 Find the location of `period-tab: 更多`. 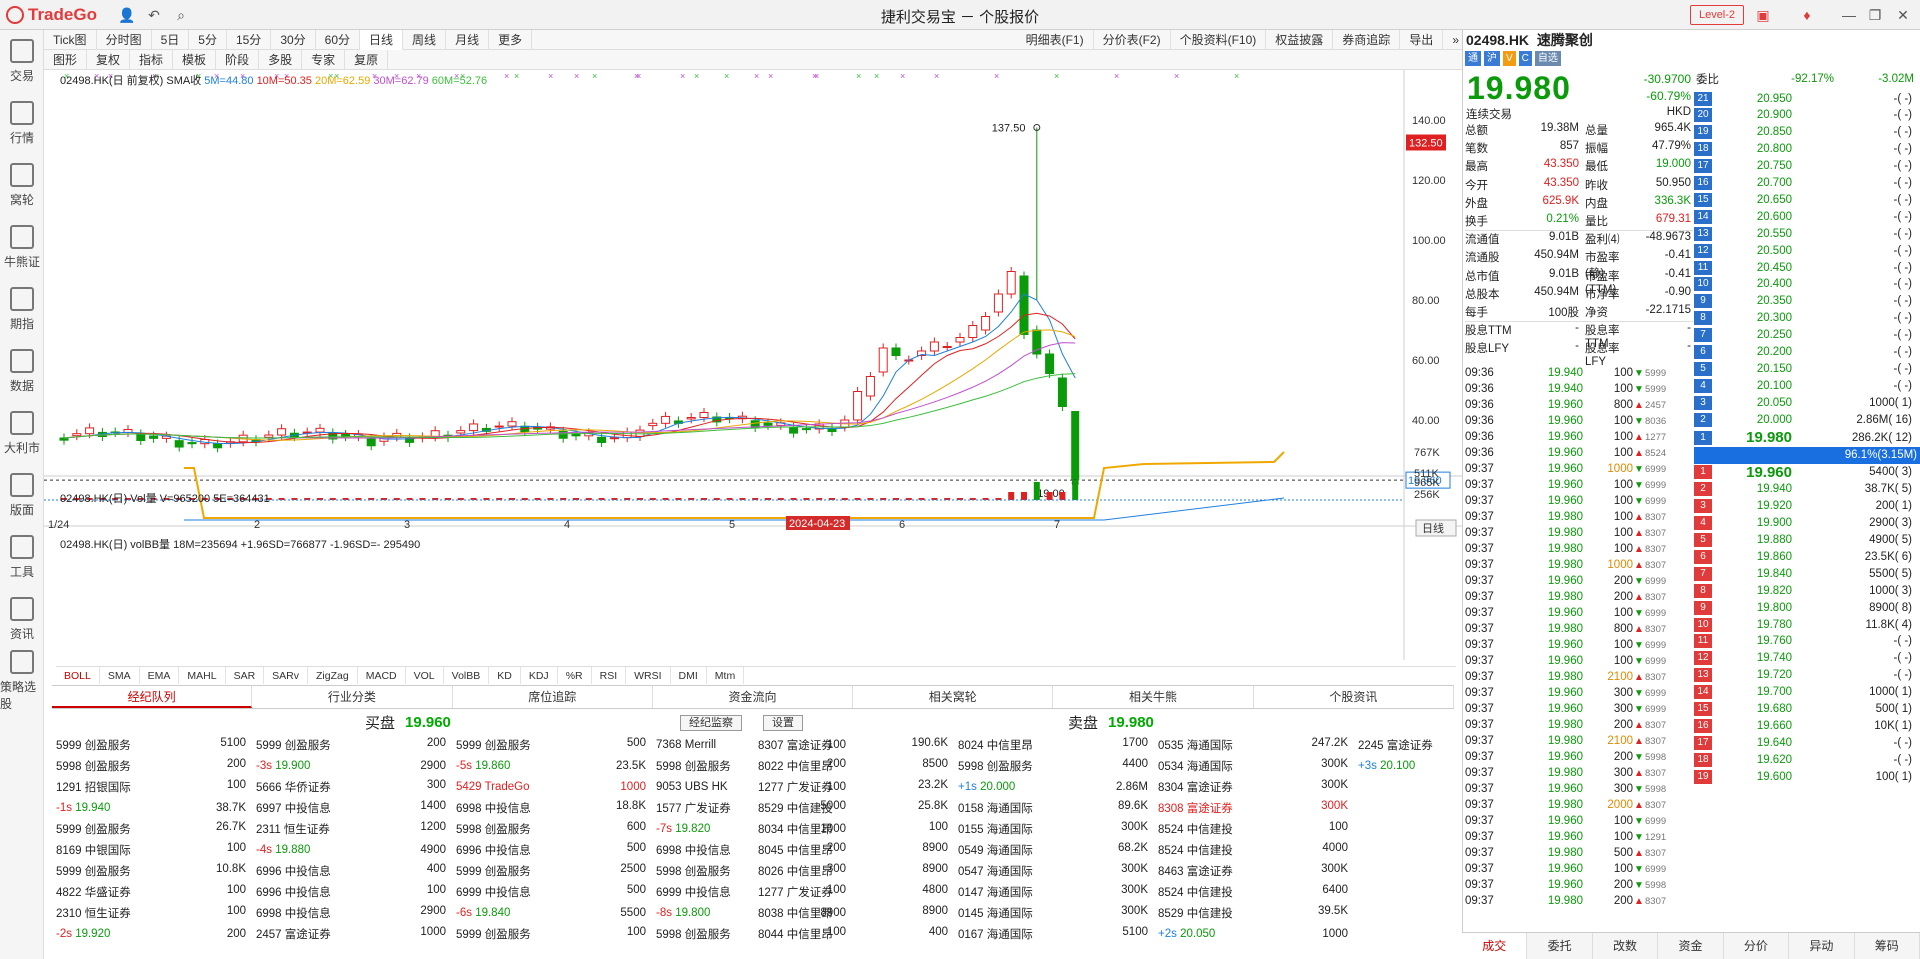

period-tab: 更多 is located at coordinates (511, 39).